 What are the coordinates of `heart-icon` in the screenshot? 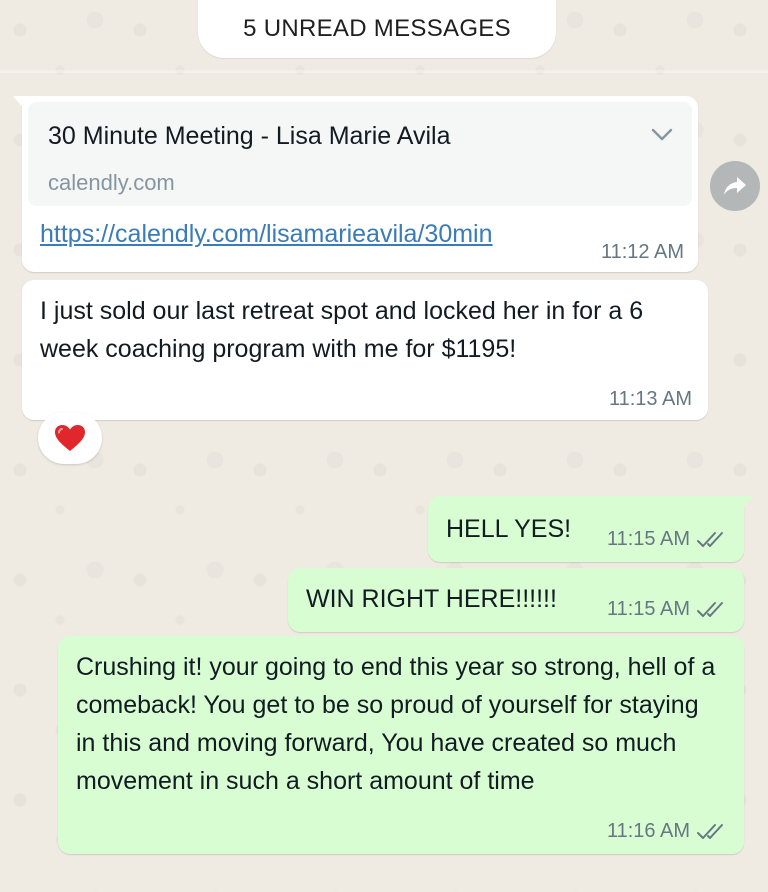 It's located at (70, 438).